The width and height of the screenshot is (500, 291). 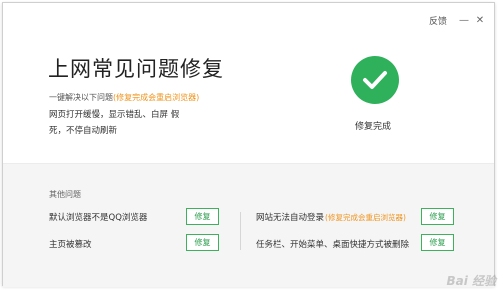 I want to click on checkmark-icon, so click(x=375, y=80).